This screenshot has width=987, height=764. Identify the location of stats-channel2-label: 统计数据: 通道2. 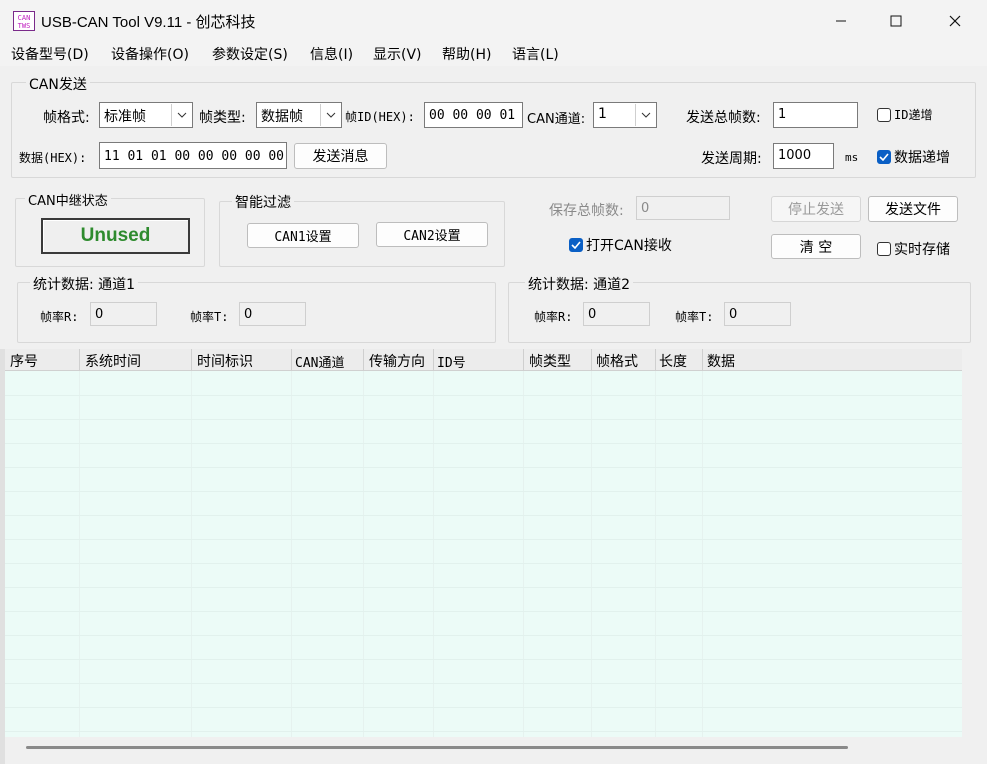
(579, 284).